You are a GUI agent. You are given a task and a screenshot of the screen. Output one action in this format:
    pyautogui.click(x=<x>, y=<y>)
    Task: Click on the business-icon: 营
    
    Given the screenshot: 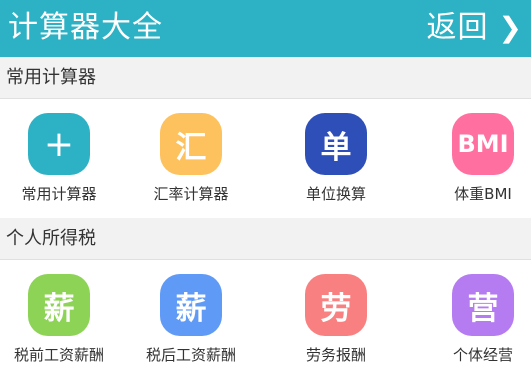 What is the action you would take?
    pyautogui.click(x=483, y=305)
    